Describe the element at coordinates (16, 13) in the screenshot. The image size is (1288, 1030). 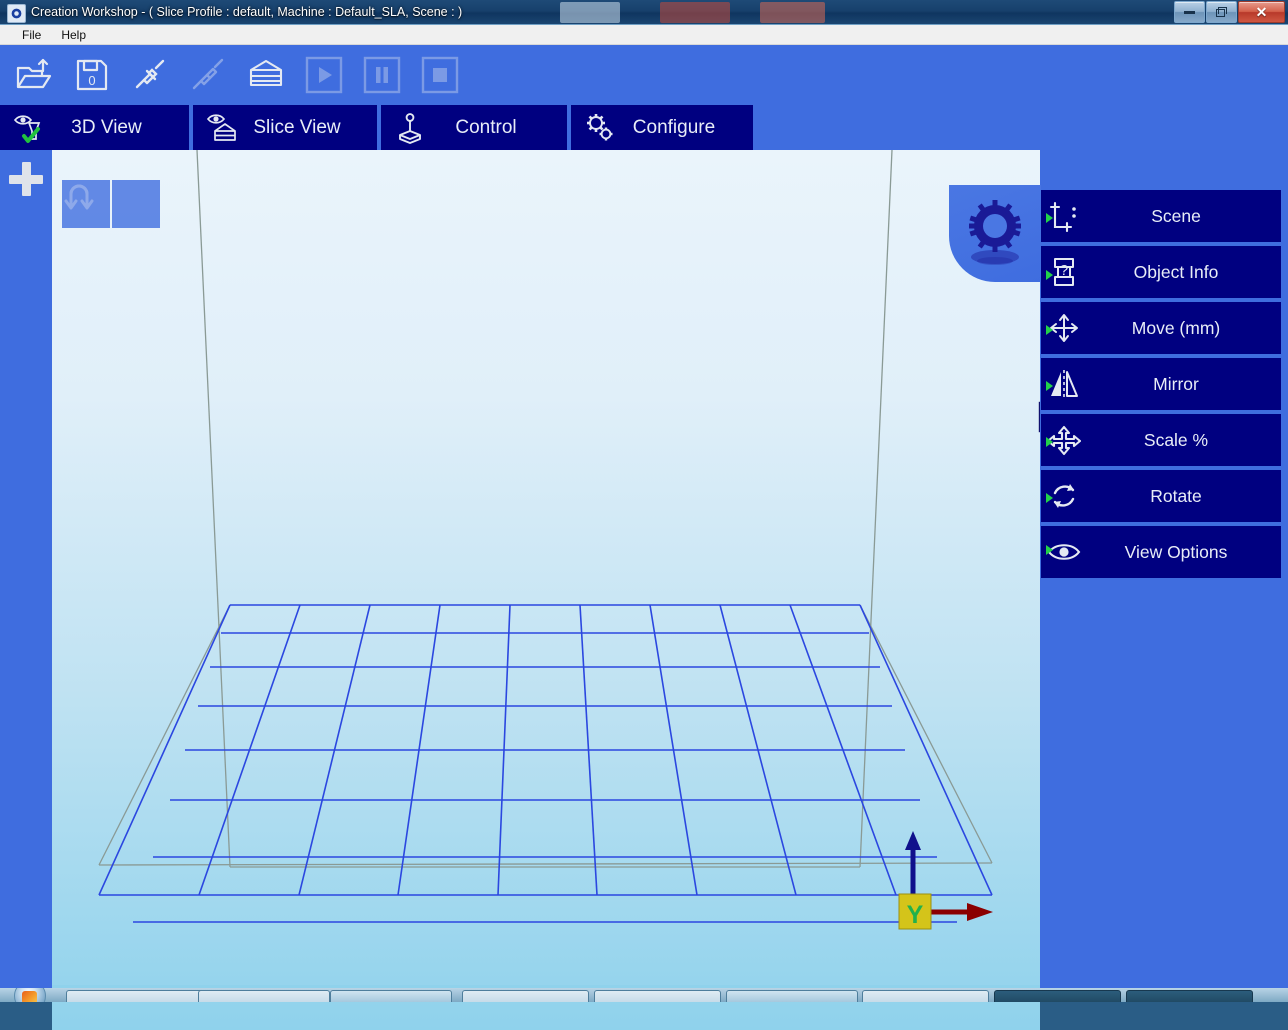
I see `app-gear-icon` at that location.